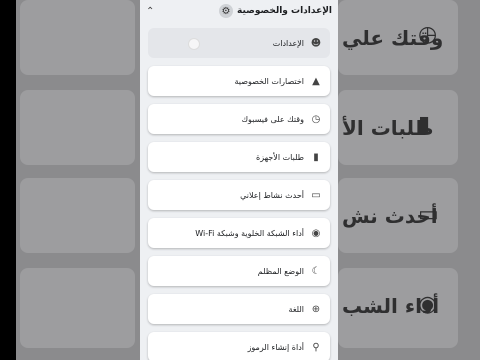  What do you see at coordinates (239, 271) in the screenshot?
I see `menu-item: الوضع المظلم ☾` at bounding box center [239, 271].